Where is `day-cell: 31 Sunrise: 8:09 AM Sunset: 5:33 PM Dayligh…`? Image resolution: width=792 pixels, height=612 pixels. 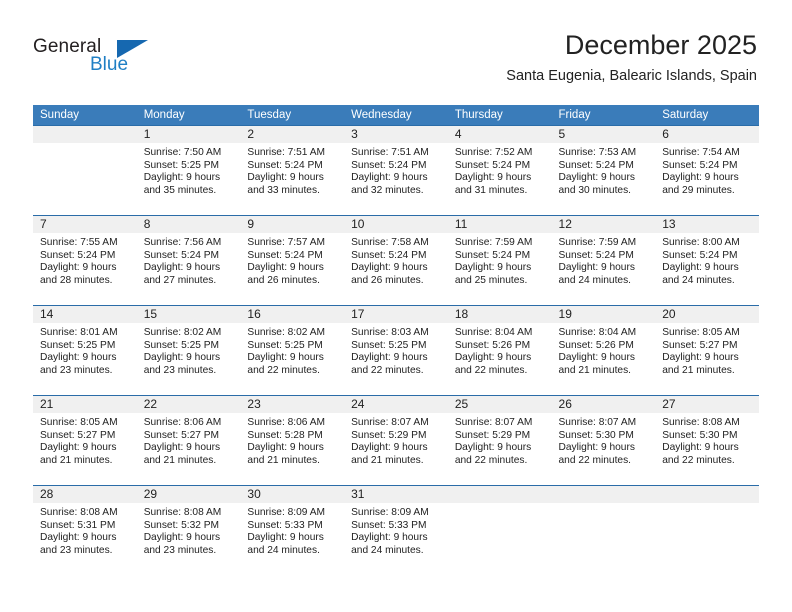
day-cell: 31 Sunrise: 8:09 AM Sunset: 5:33 PM Dayligh… is located at coordinates (396, 530).